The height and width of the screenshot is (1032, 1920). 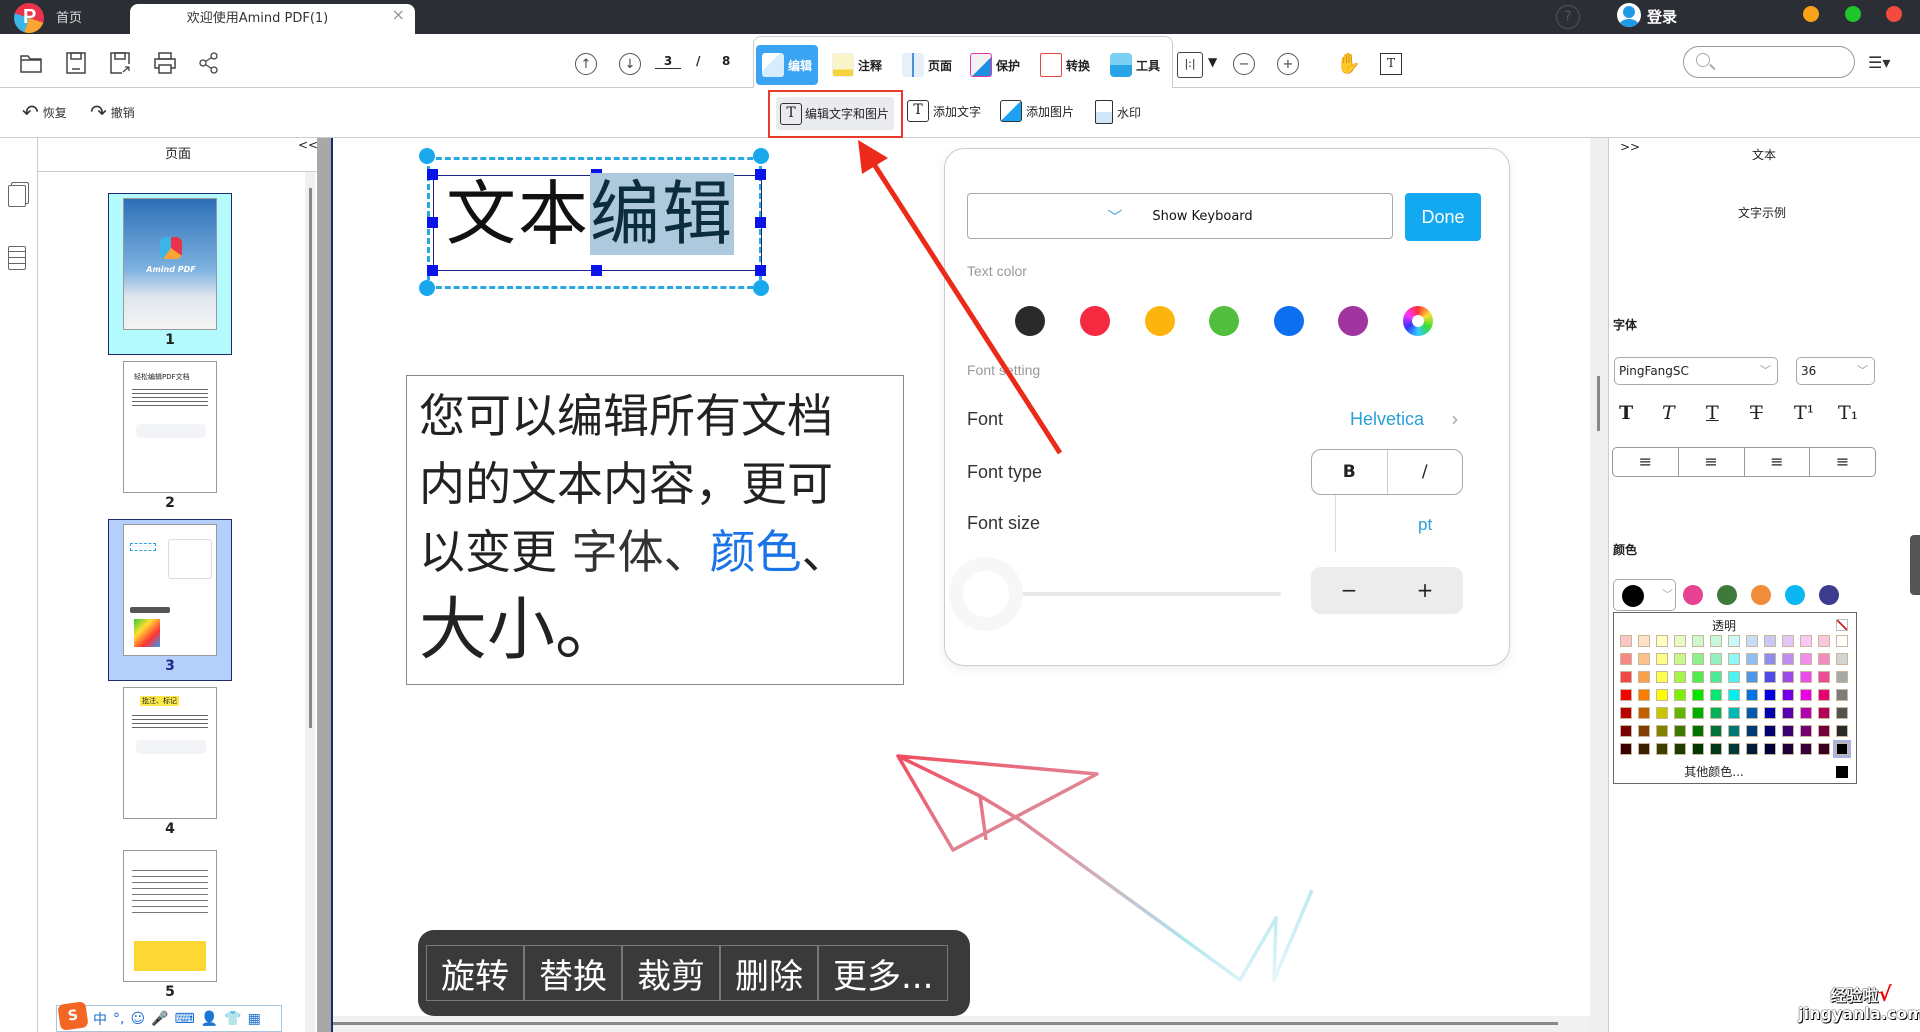 I want to click on font-value: Helvetica, so click(x=1387, y=419).